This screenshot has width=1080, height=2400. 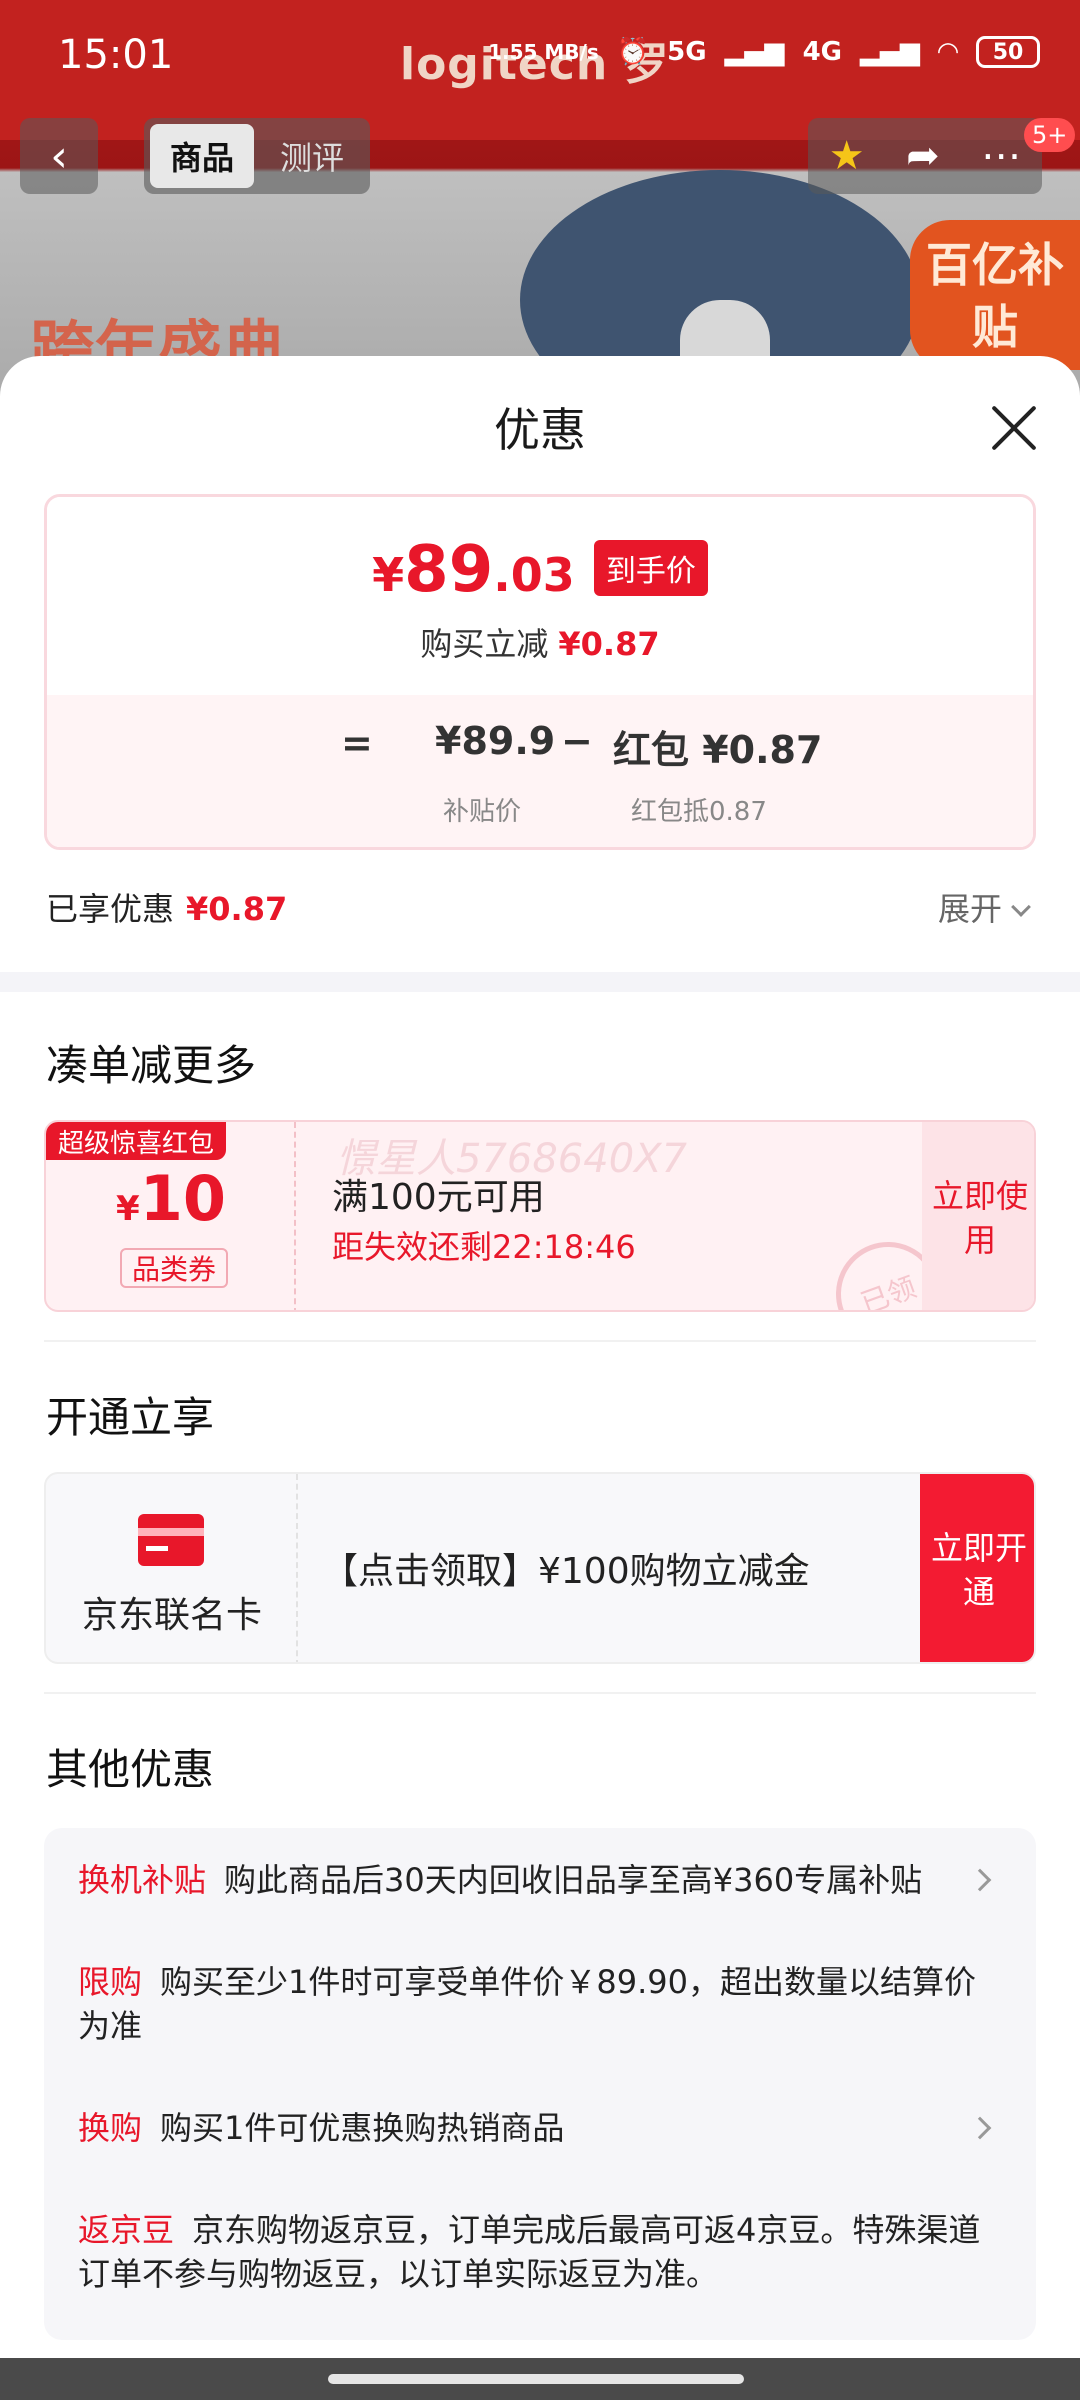 I want to click on coupon-value-area: 超级惊喜红包 ¥10 品类券, so click(x=171, y=1216).